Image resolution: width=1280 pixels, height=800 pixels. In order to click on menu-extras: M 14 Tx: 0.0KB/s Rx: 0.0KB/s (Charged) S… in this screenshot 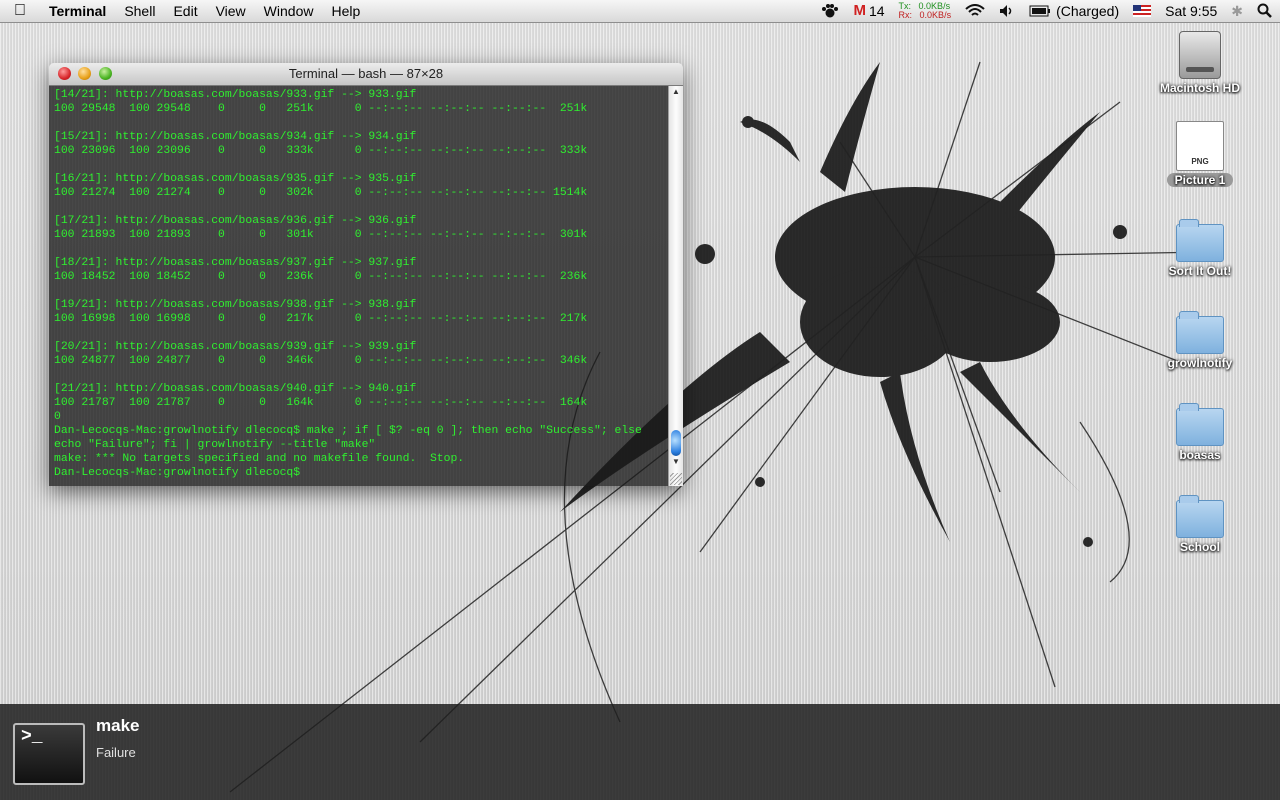, I will do `click(1047, 11)`.